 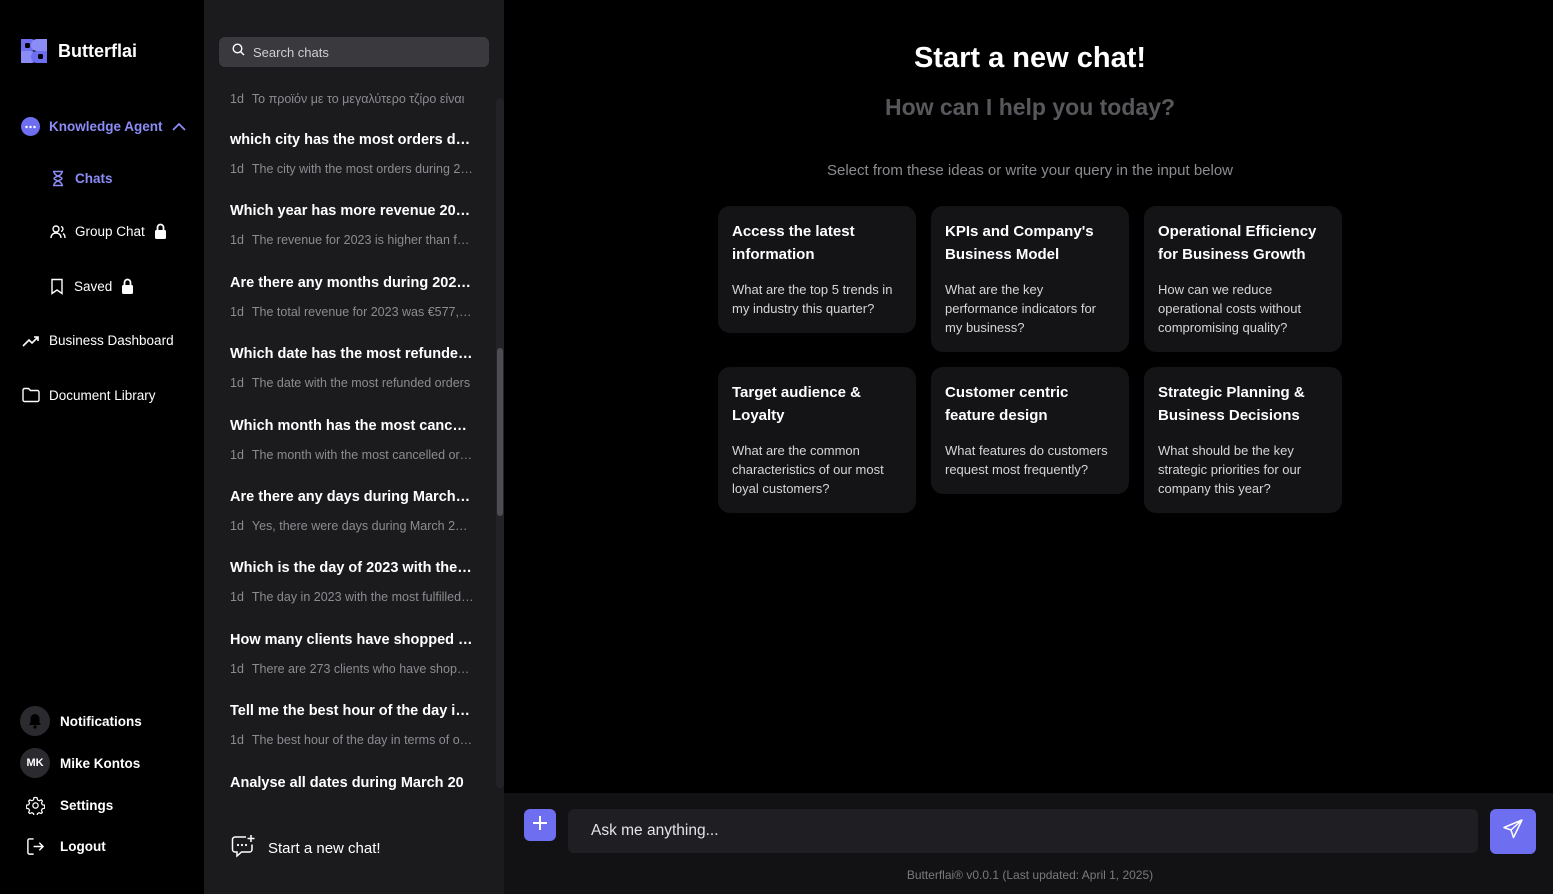 I want to click on chat-meta: 1d There are 273 clients who have shopped, so click(x=352, y=669).